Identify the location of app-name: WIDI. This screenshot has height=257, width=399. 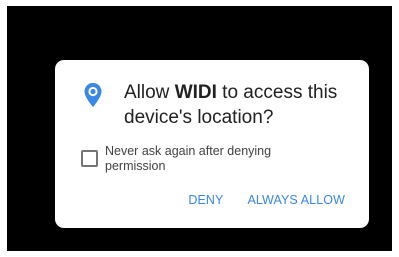
(195, 92).